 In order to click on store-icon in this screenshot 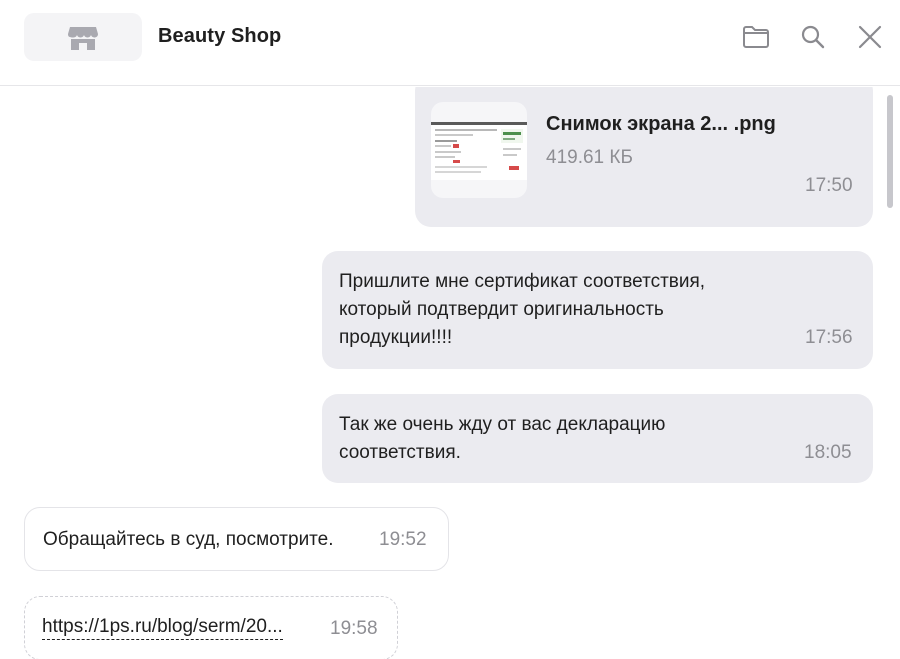, I will do `click(83, 38)`.